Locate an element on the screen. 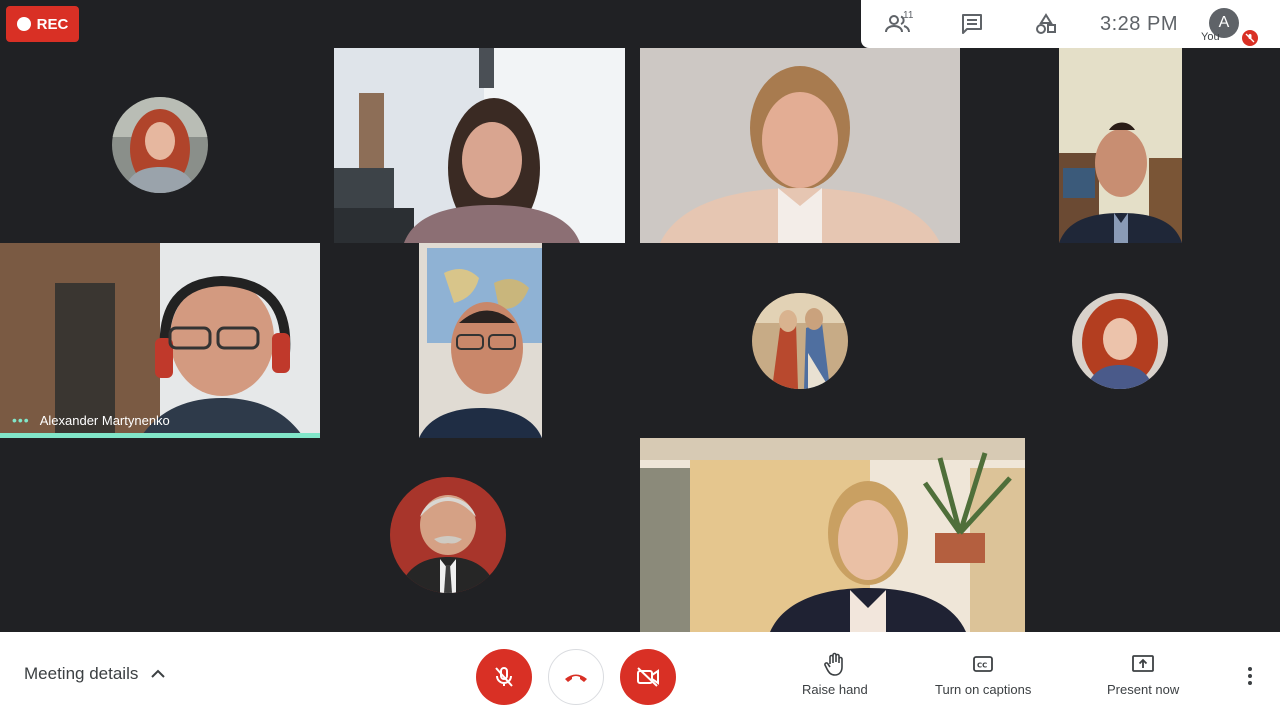 Image resolution: width=1280 pixels, height=720 pixels. speaking-indicator is located at coordinates (160, 435).